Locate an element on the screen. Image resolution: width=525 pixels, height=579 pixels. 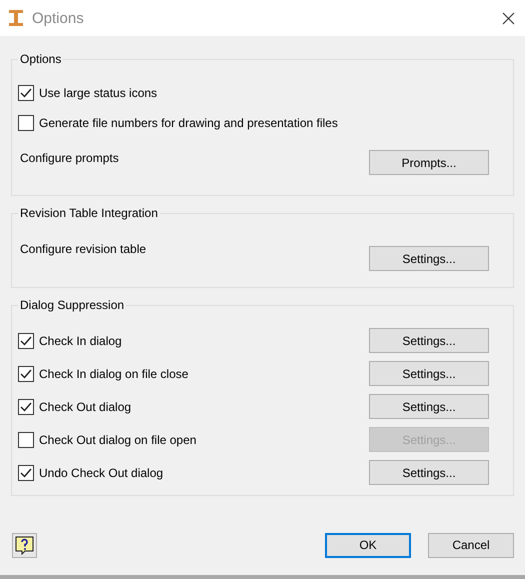
group-title: Options is located at coordinates (40, 59).